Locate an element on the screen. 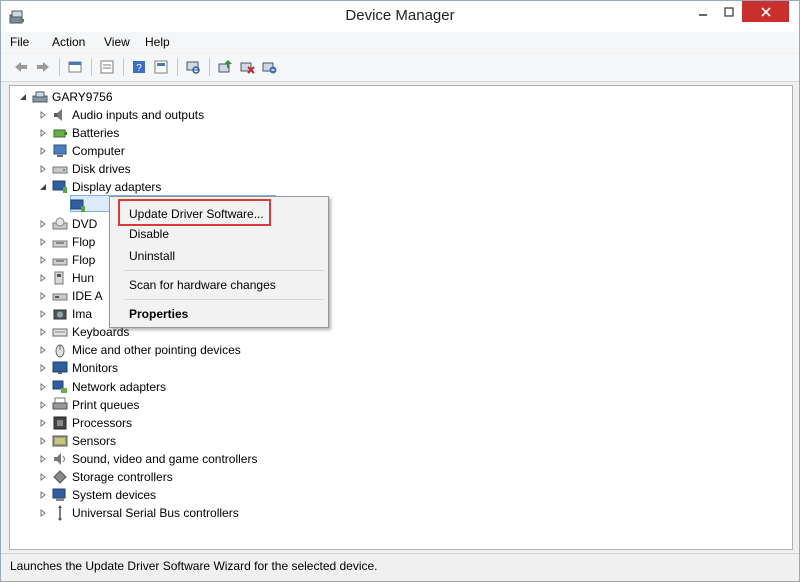  help-button: ? is located at coordinates (139, 67).